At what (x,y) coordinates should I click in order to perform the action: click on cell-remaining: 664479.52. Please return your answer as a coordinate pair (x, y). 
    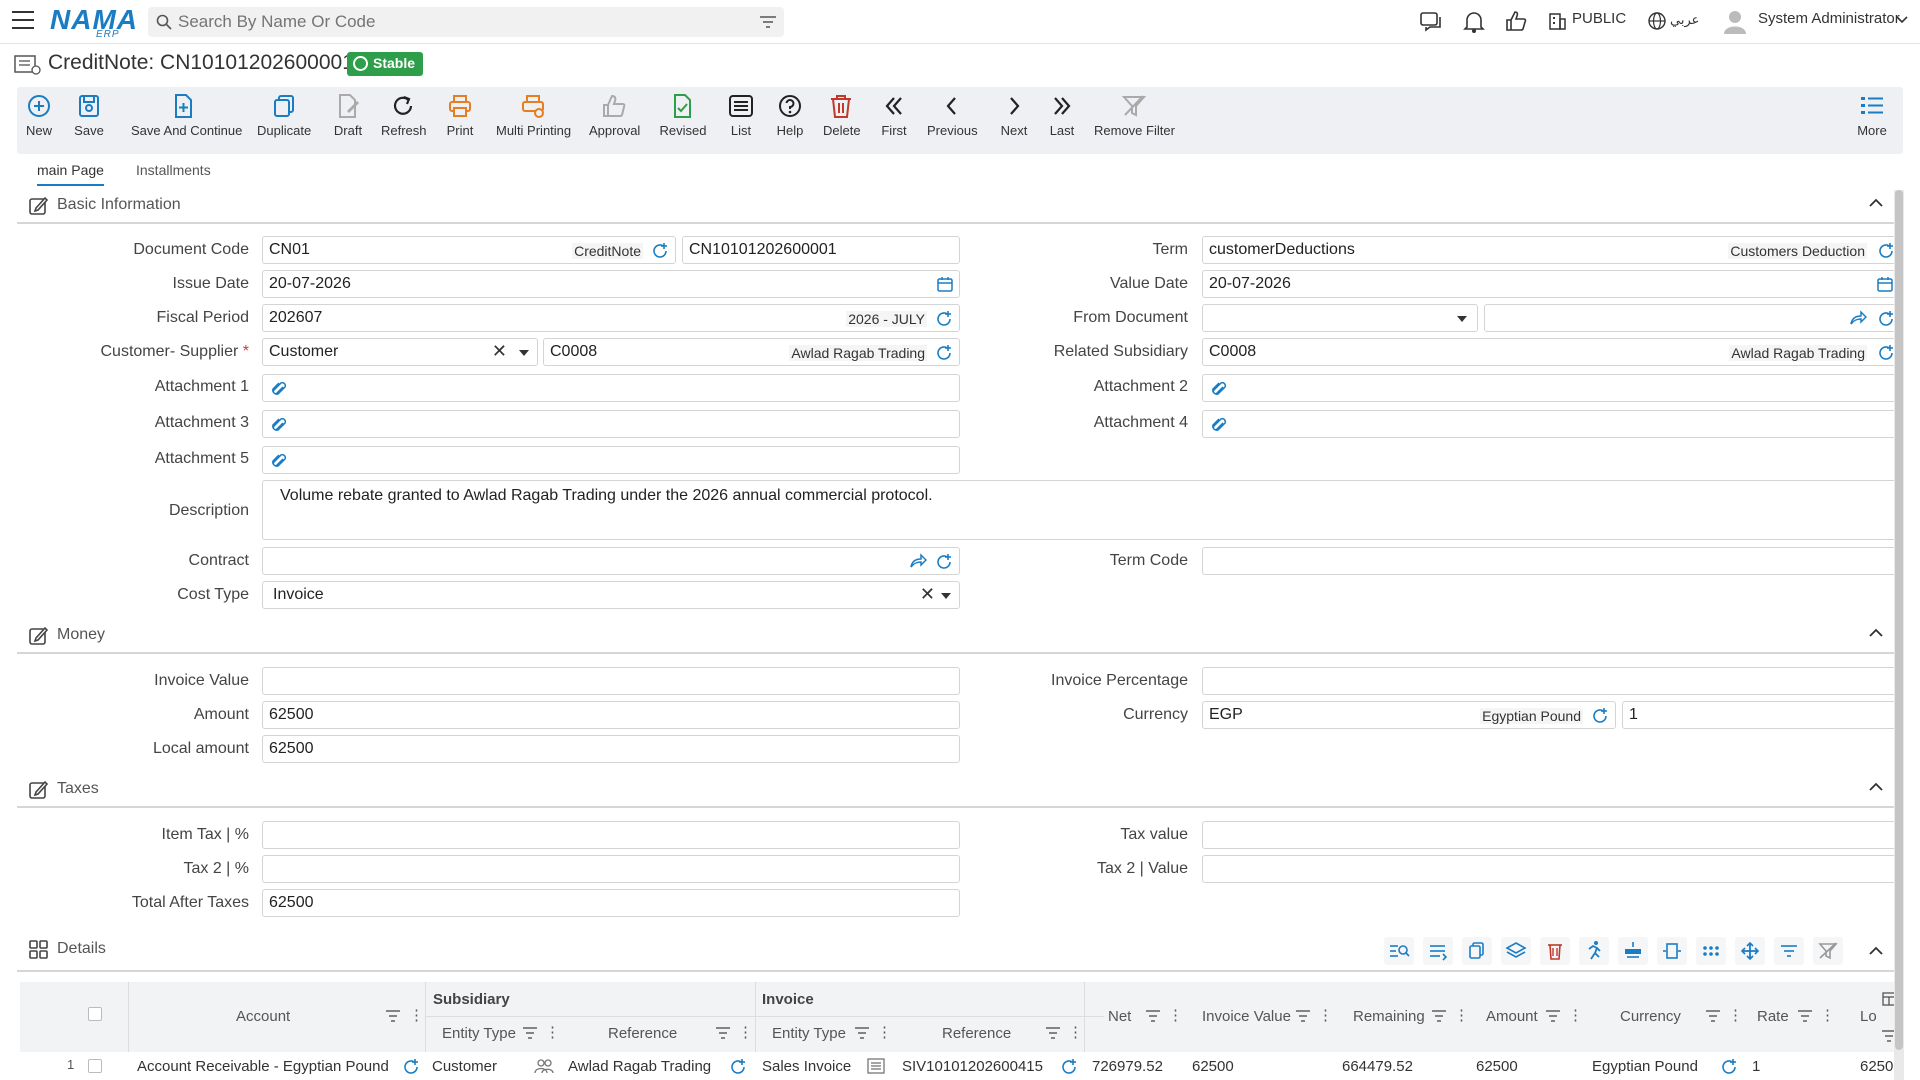
    Looking at the image, I should click on (1377, 1066).